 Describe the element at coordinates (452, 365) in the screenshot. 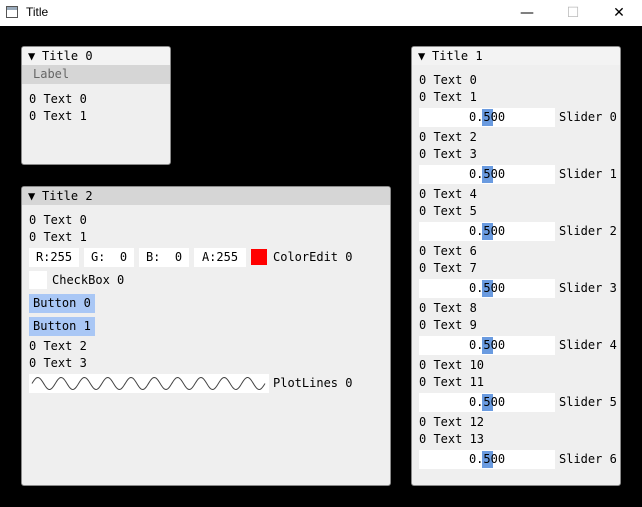

I see `text-item: 0 Text 10` at that location.